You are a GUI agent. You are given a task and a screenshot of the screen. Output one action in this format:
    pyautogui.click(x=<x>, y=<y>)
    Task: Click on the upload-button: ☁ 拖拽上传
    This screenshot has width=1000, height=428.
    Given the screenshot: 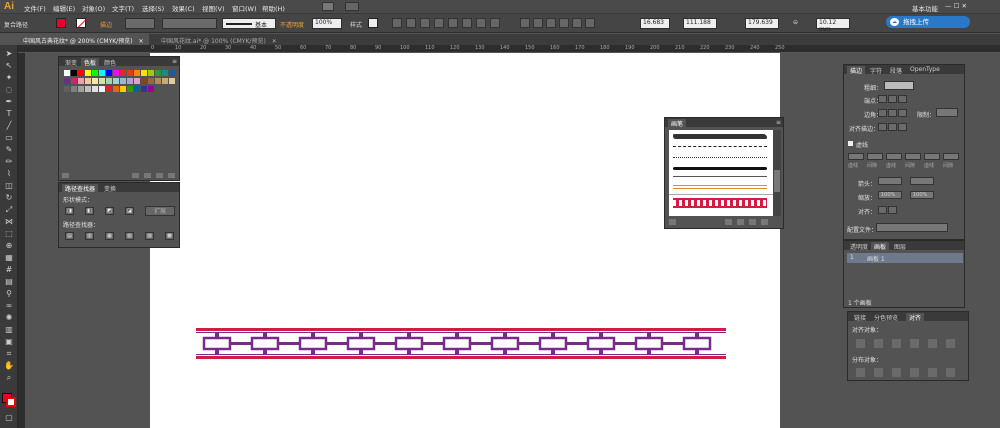 What is the action you would take?
    pyautogui.click(x=928, y=22)
    